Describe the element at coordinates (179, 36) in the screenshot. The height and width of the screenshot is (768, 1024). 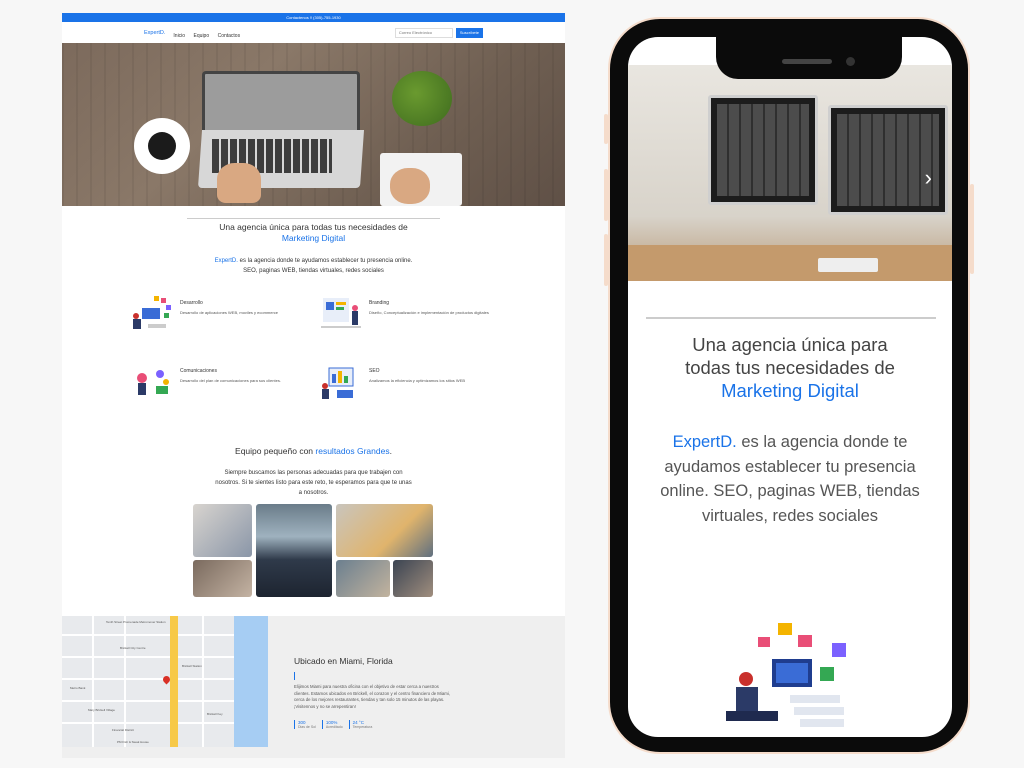
I see `nav-inicio: Inicio` at that location.